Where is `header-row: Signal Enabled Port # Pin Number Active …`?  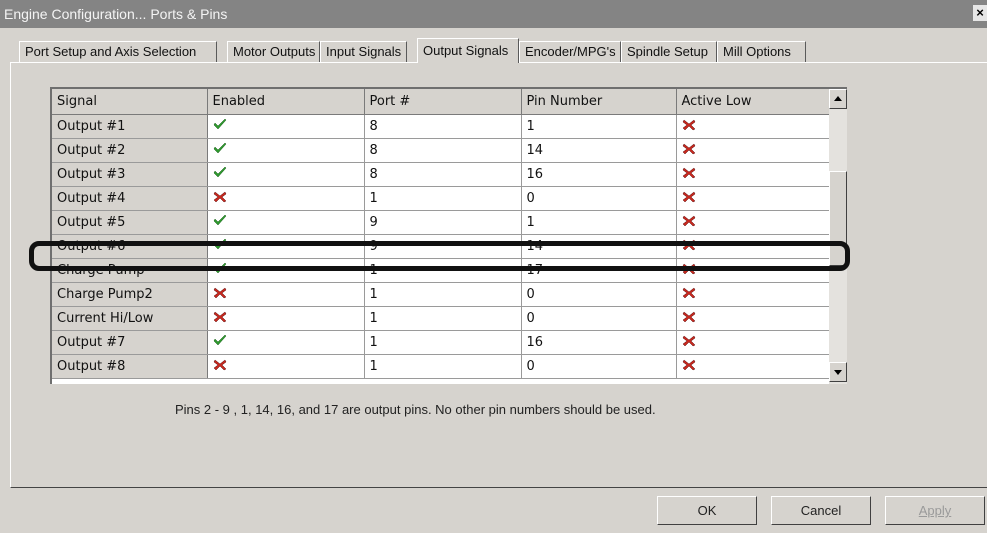 header-row: Signal Enabled Port # Pin Number Active … is located at coordinates (441, 102).